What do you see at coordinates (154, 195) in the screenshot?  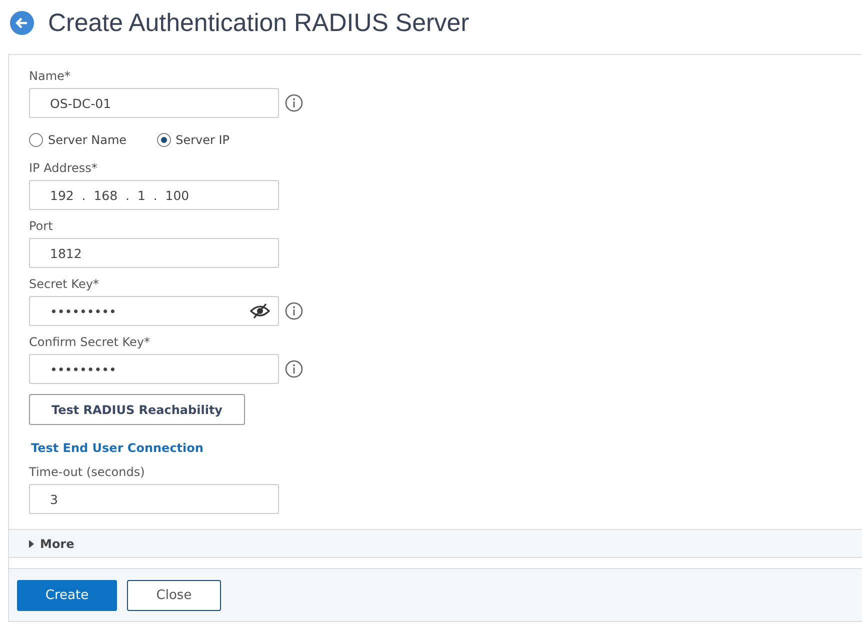 I see `ip-address-field: 192 . 168 . 1 . 100` at bounding box center [154, 195].